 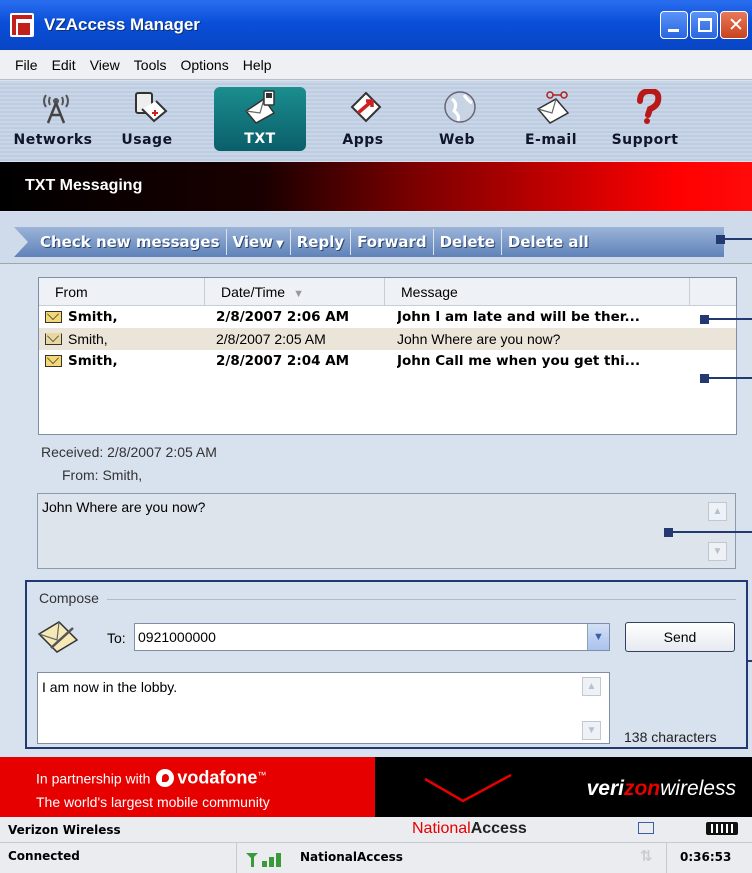 What do you see at coordinates (253, 242) in the screenshot?
I see `view-label: View` at bounding box center [253, 242].